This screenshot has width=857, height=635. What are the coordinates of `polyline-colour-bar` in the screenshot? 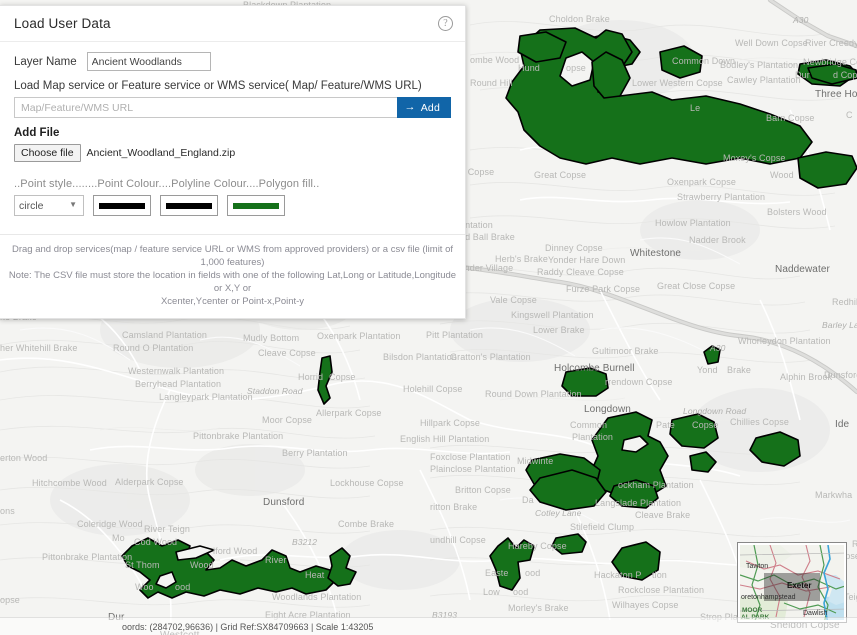 It's located at (189, 205).